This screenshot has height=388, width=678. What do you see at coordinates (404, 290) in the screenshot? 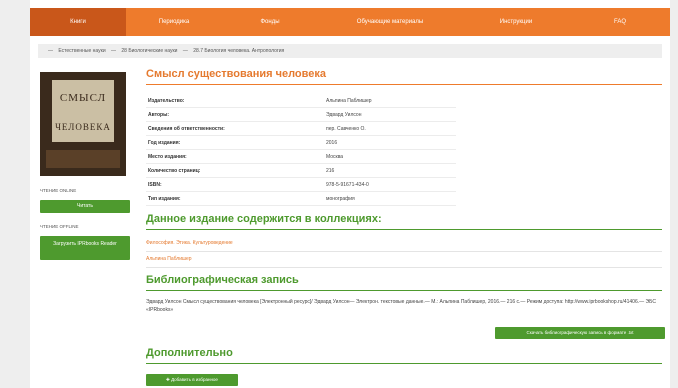
I see `bibliography-underline` at bounding box center [404, 290].